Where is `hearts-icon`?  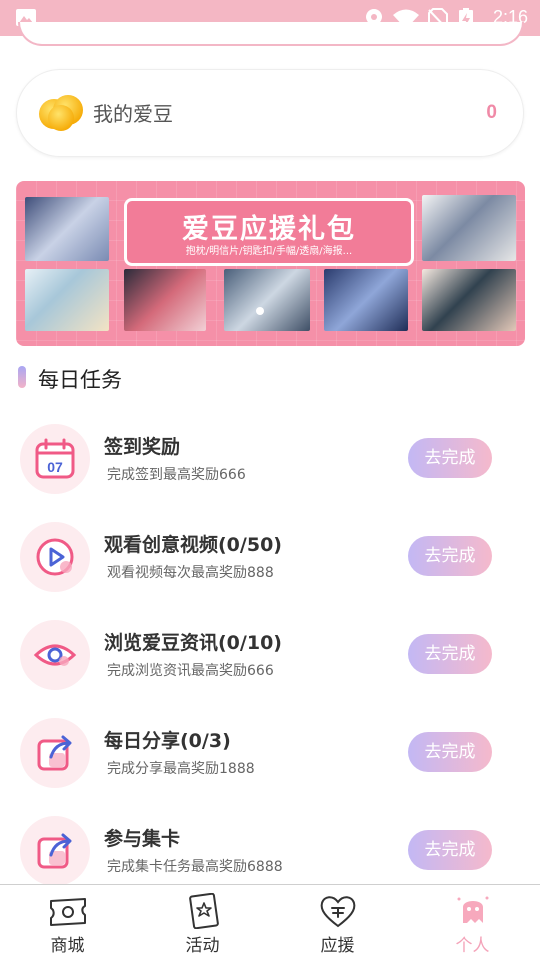 hearts-icon is located at coordinates (61, 113).